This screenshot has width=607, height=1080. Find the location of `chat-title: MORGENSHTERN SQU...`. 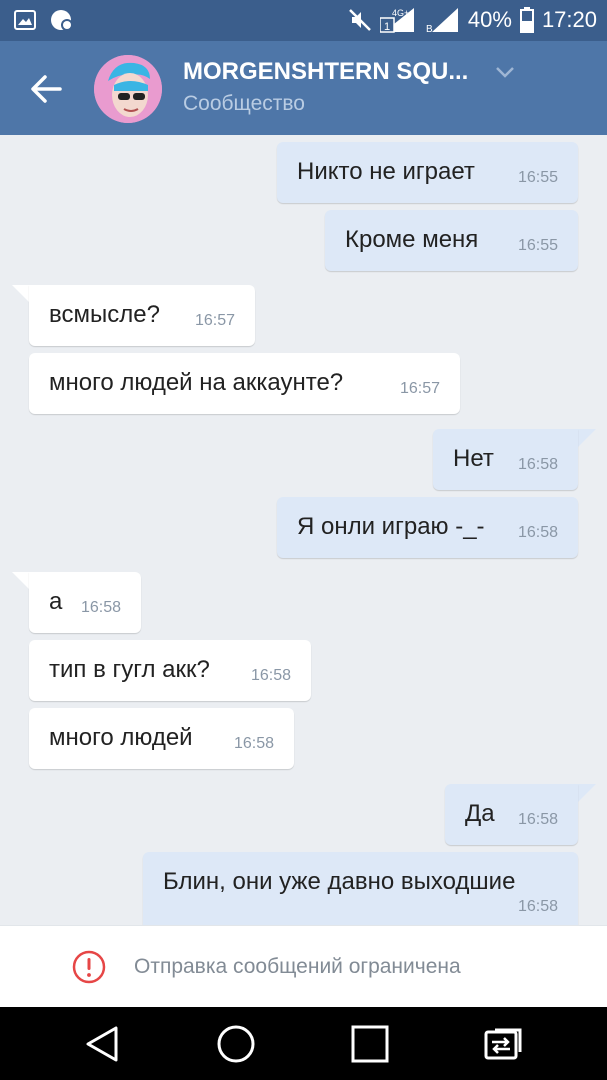

chat-title: MORGENSHTERN SQU... is located at coordinates (325, 72).